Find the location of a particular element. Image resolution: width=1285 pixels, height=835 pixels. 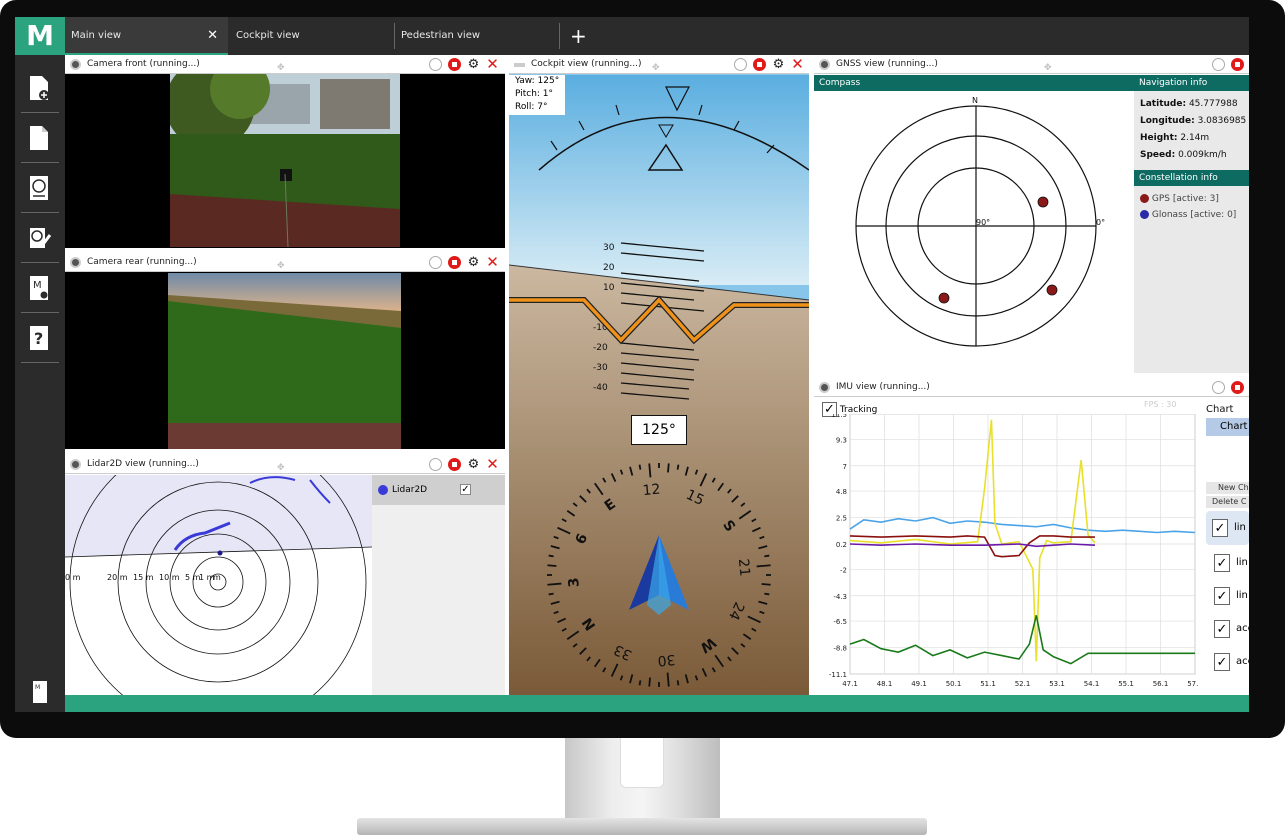

series-row-selected: ✓ lin is located at coordinates (1227, 528).